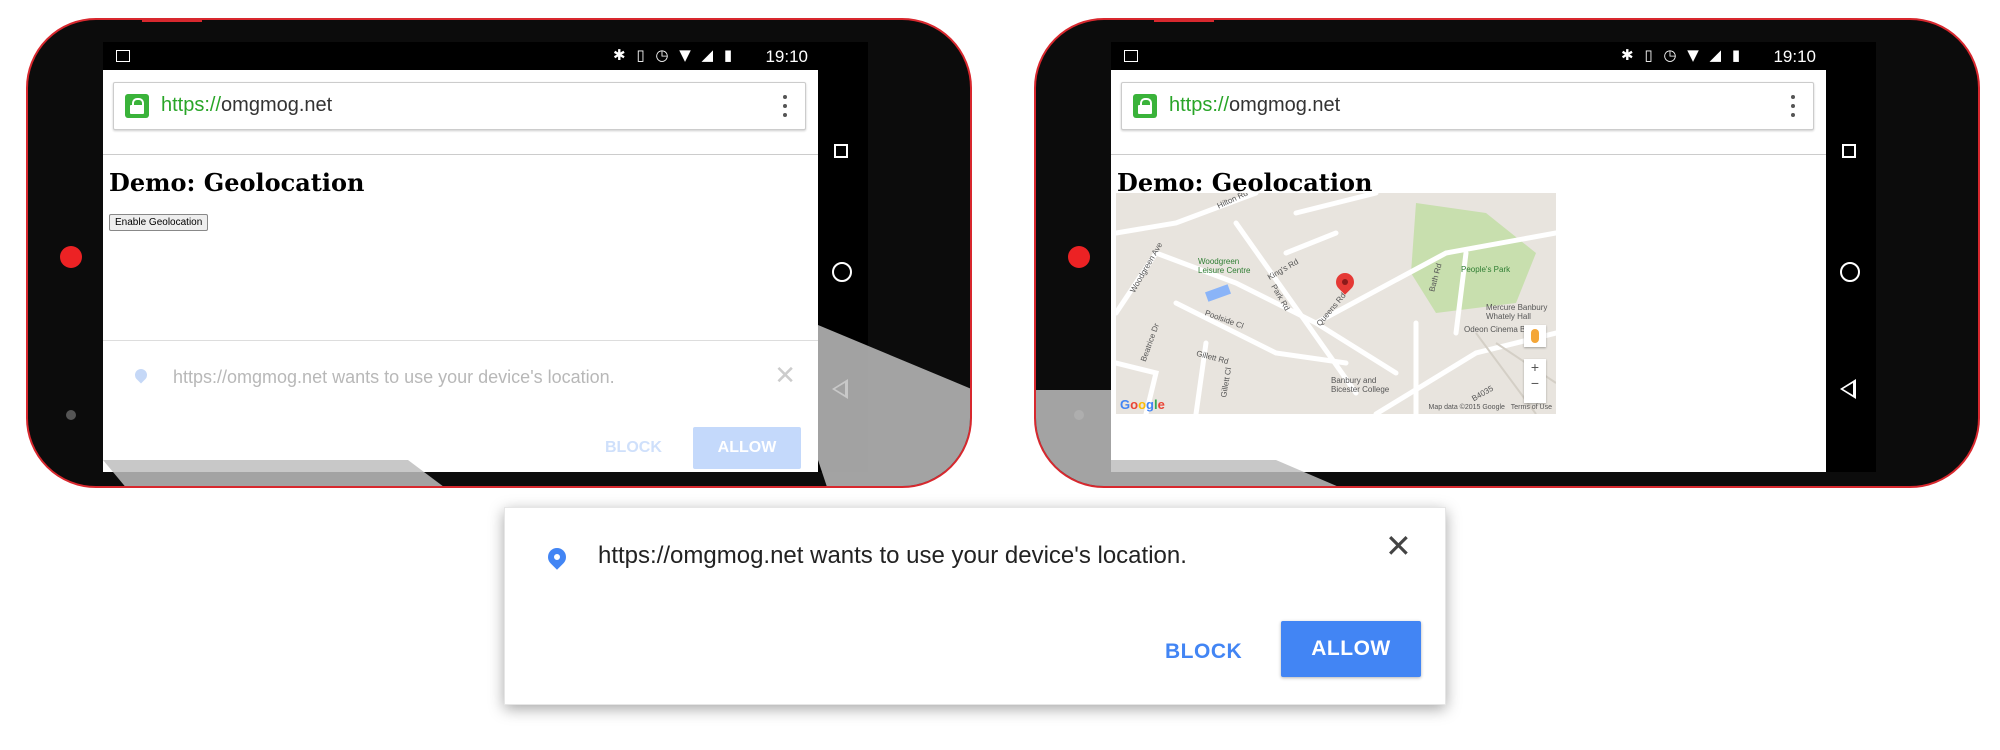 This screenshot has height=750, width=2000. I want to click on map-attribution: Map data ©2015 Google Terms of Use, so click(1490, 407).